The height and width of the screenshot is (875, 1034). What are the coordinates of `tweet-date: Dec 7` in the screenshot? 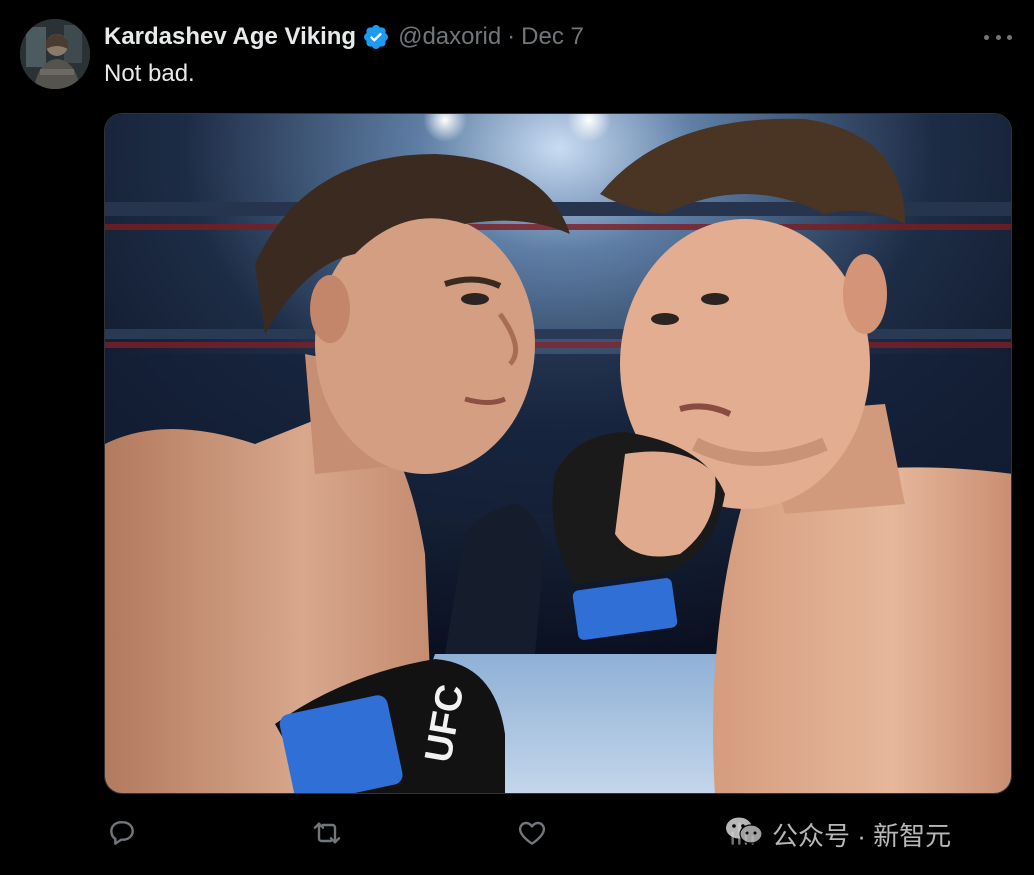 It's located at (552, 37).